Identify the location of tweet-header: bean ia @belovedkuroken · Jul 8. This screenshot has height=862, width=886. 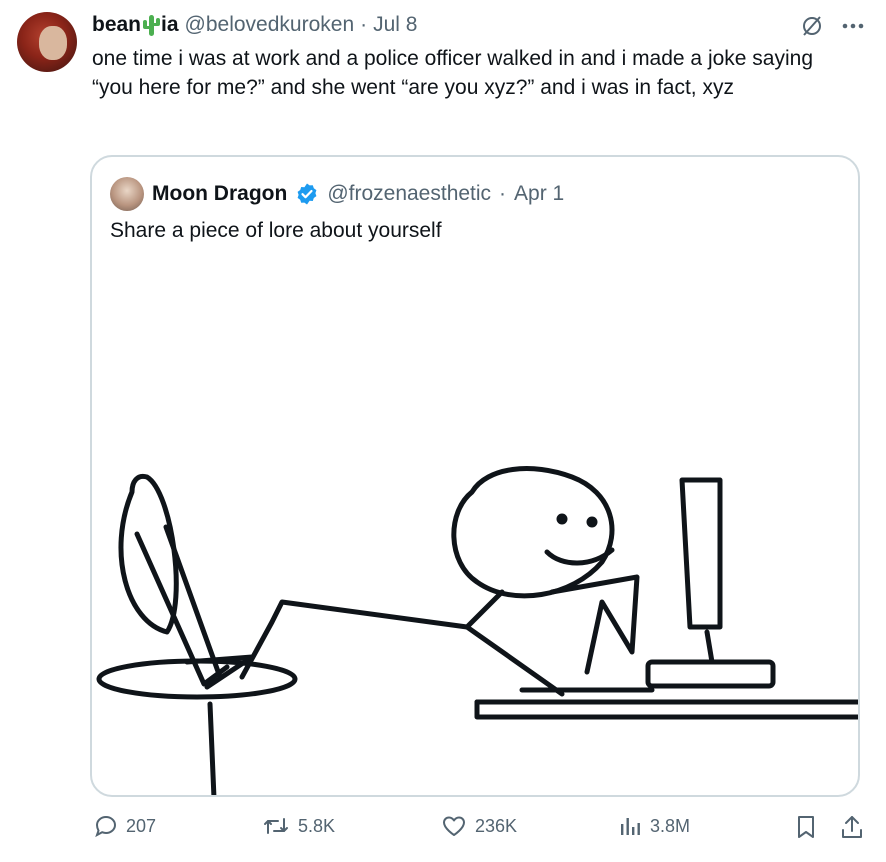
(254, 25).